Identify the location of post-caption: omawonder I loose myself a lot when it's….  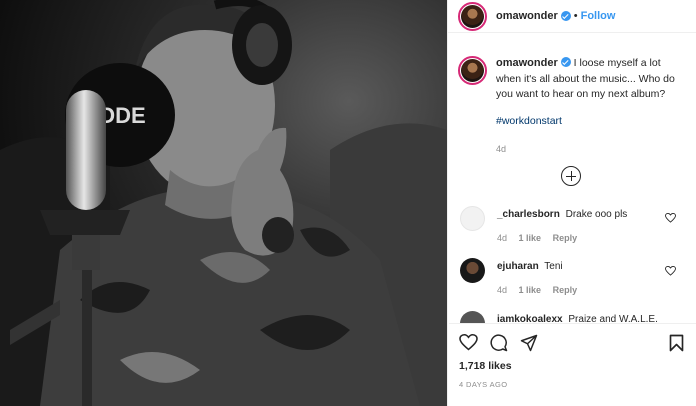
(572, 95).